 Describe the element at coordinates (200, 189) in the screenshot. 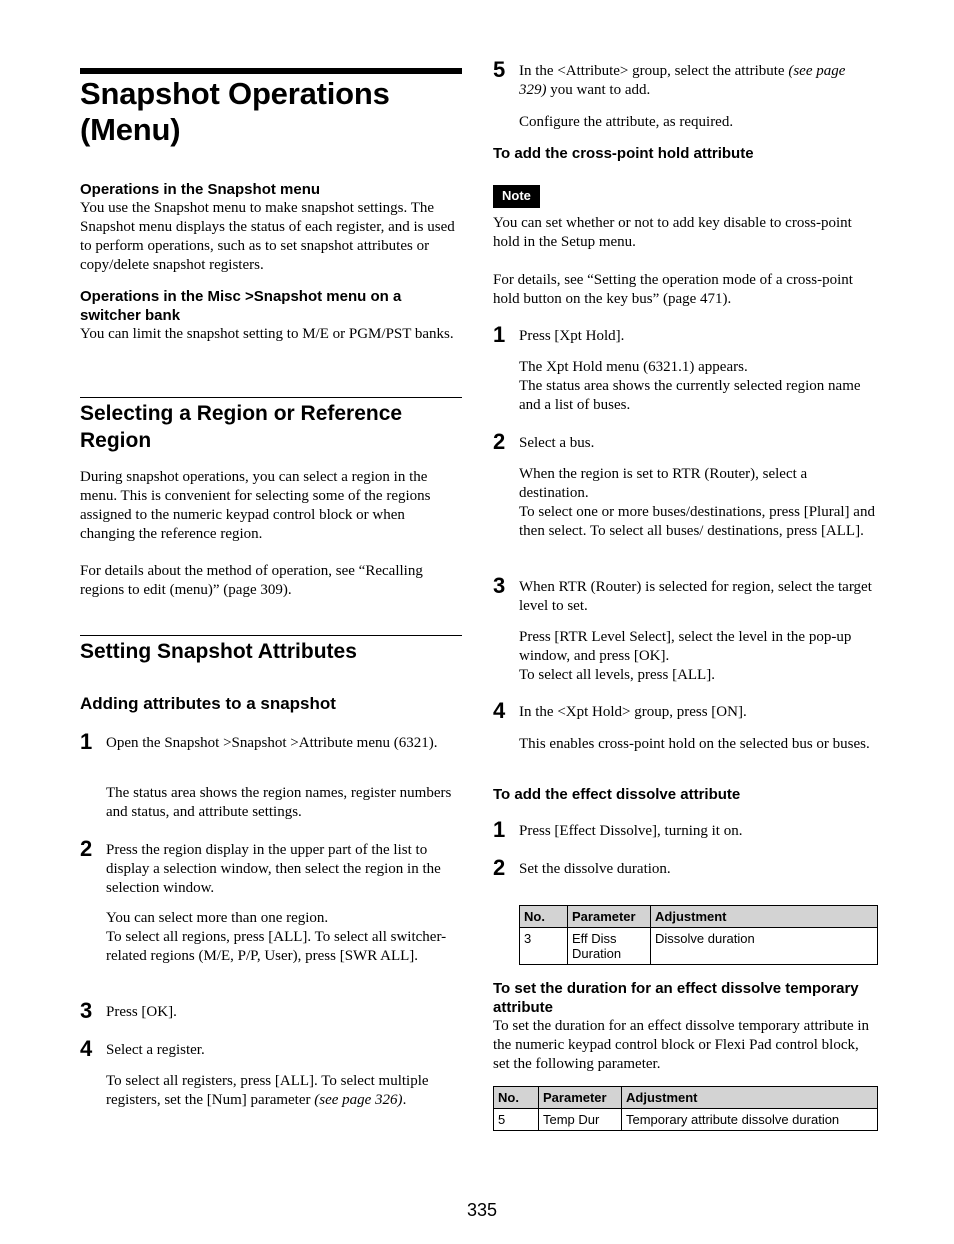

I see `ops-snapshot-heading: Operations in the Snapshot menu` at that location.